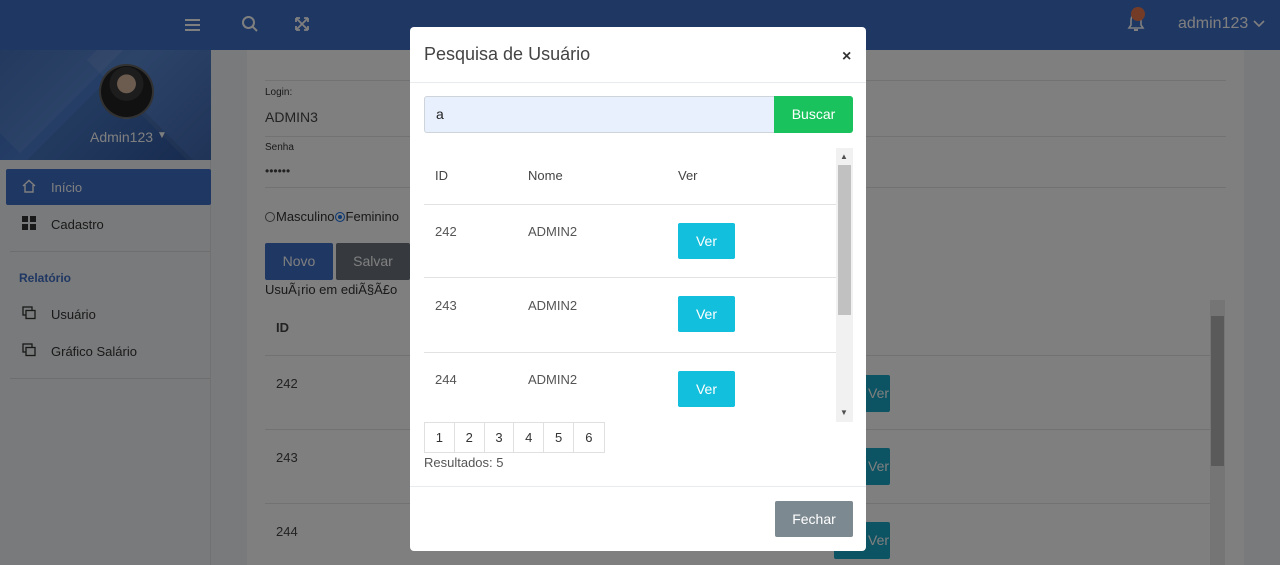 The height and width of the screenshot is (565, 1280). Describe the element at coordinates (589, 437) in the screenshot. I see `page-link: 6` at that location.